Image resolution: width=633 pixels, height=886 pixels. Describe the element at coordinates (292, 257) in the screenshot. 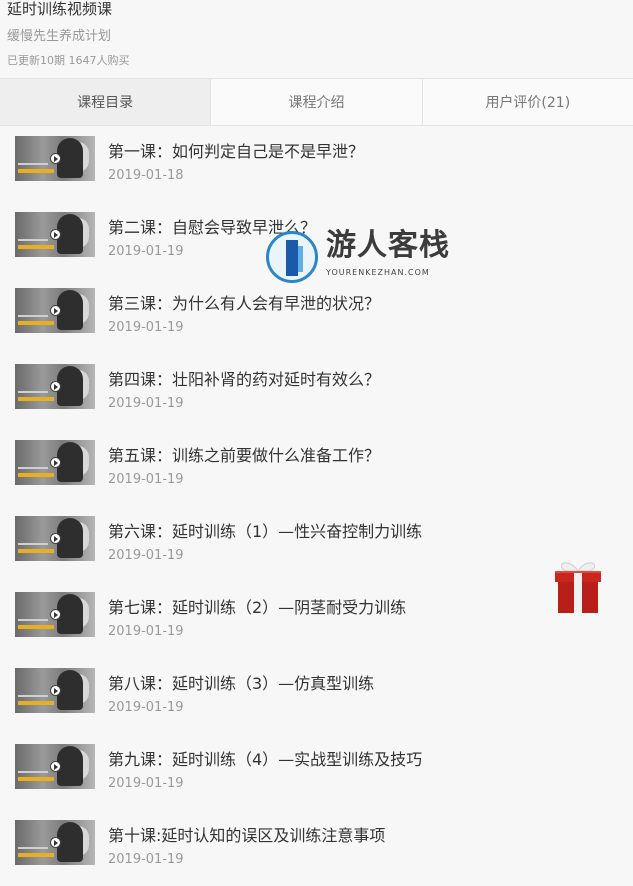

I see `watermark-logo-icon` at that location.